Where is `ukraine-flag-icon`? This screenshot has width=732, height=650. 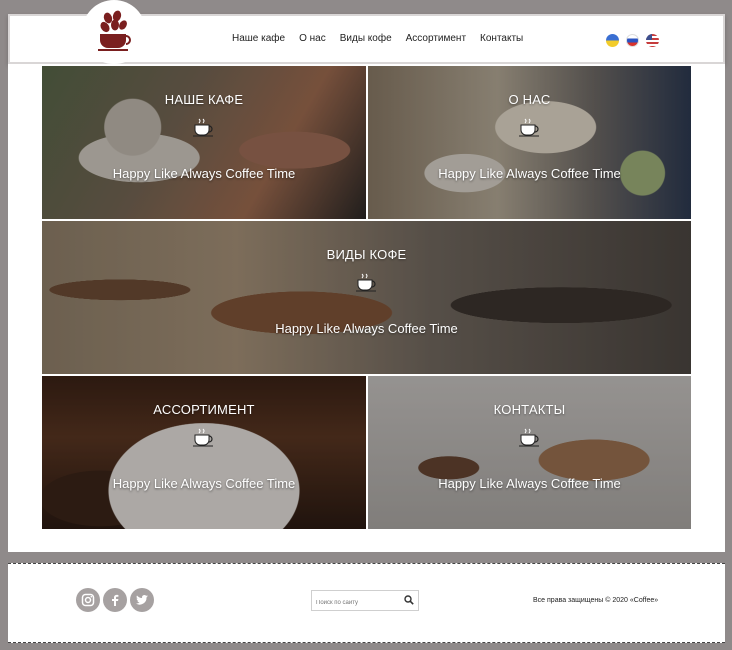
ukraine-flag-icon is located at coordinates (612, 40).